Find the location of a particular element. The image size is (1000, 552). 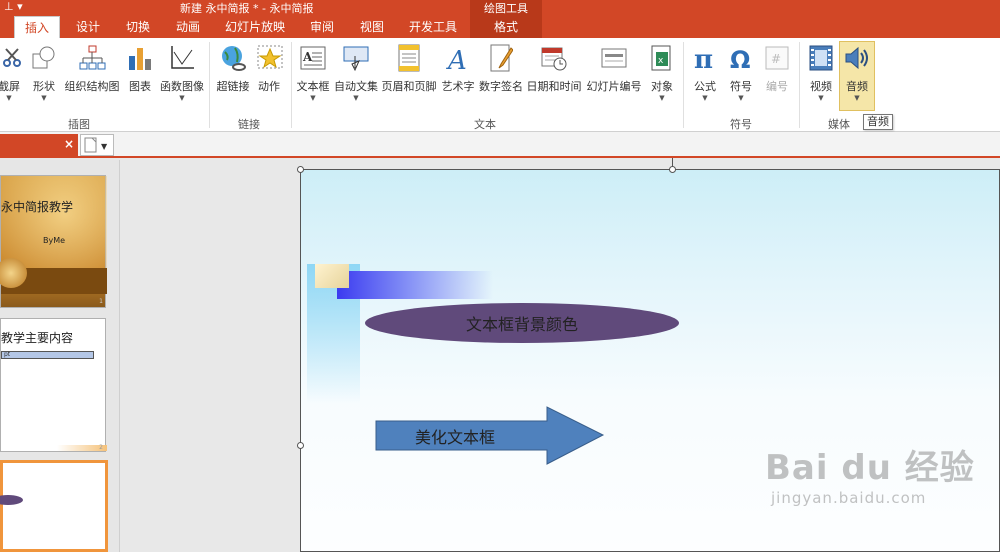

object-button: x 对象 ▼ is located at coordinates (662, 72).